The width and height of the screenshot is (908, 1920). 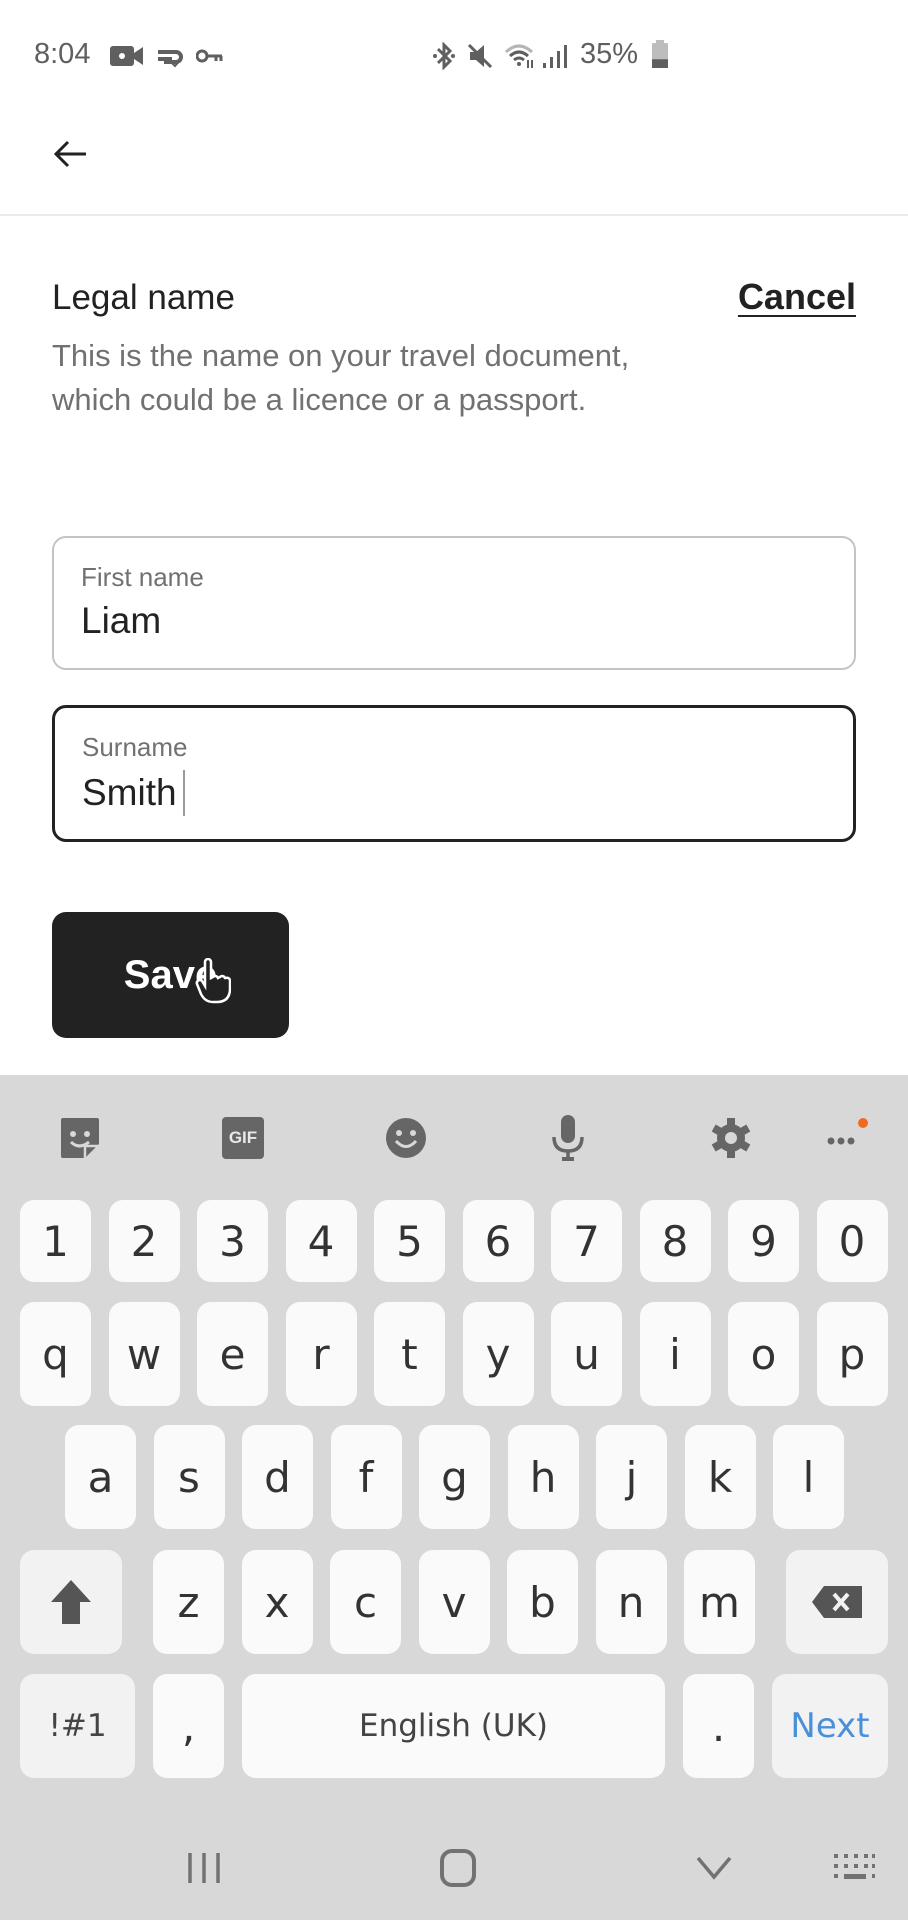 What do you see at coordinates (127, 56) in the screenshot?
I see `video-camera-icon` at bounding box center [127, 56].